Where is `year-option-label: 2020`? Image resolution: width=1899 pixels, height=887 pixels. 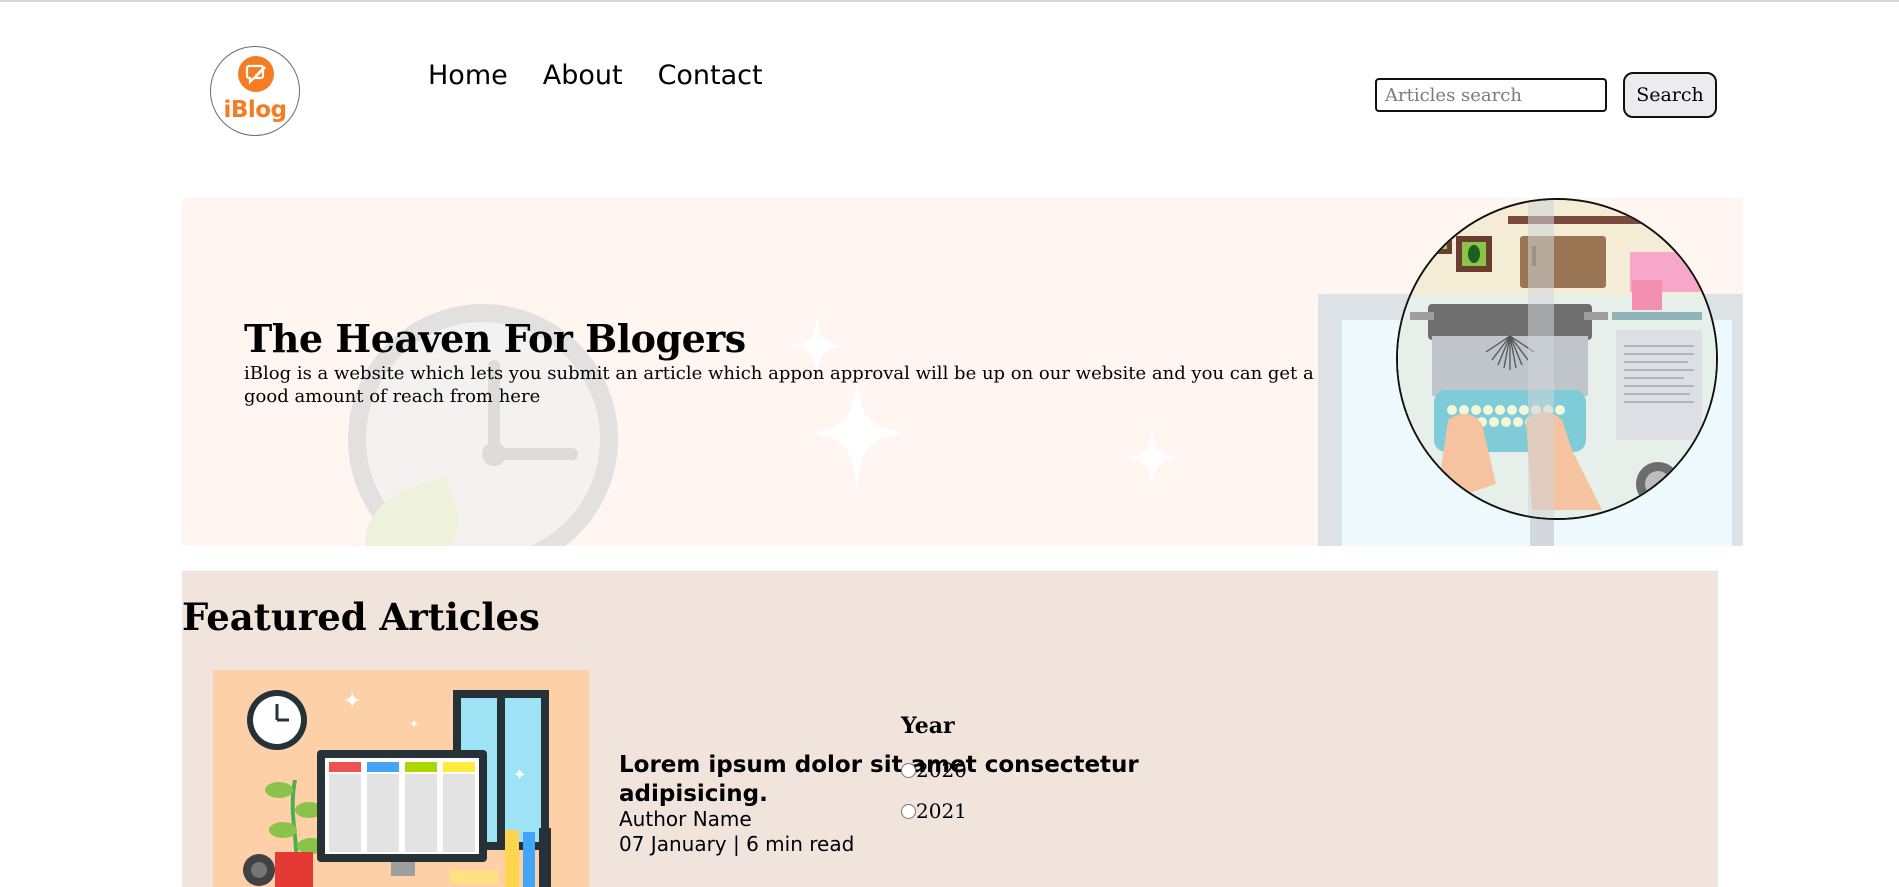 year-option-label: 2020 is located at coordinates (941, 770).